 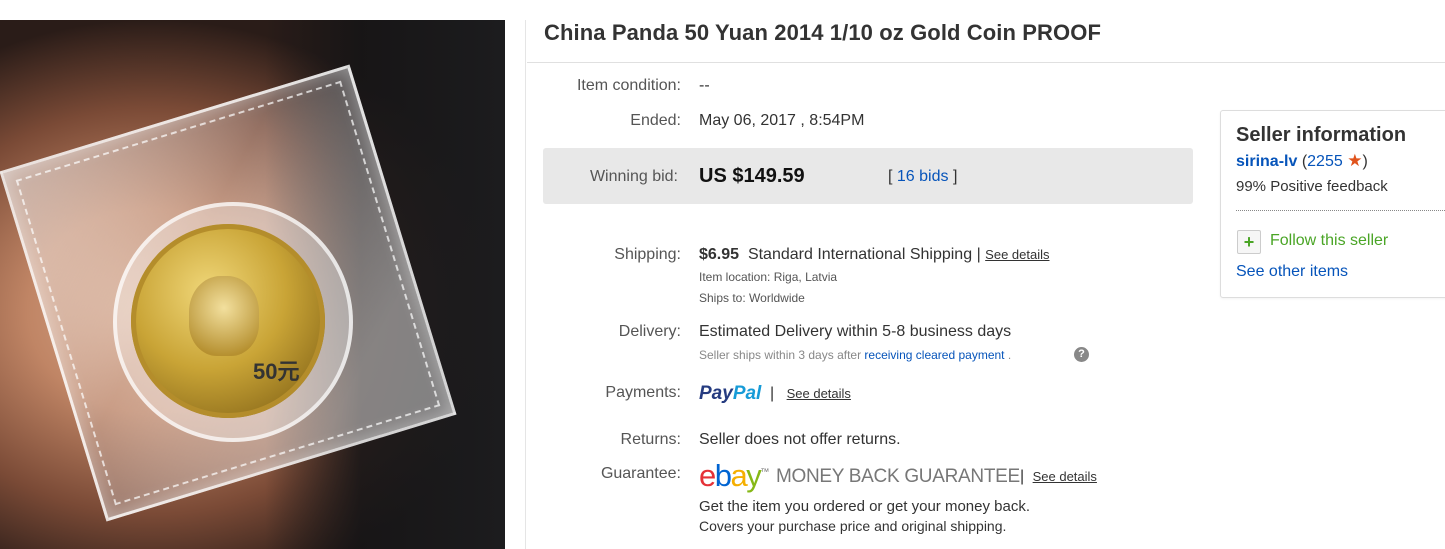 I want to click on see-other-items-link: See other items, so click(x=1292, y=272).